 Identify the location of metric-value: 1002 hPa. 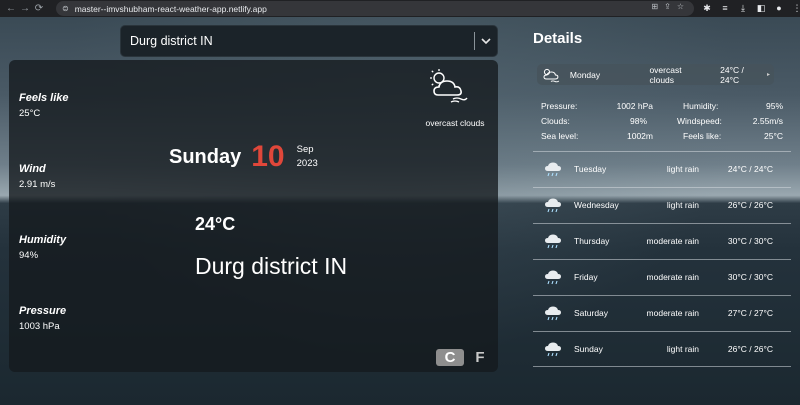
(634, 105).